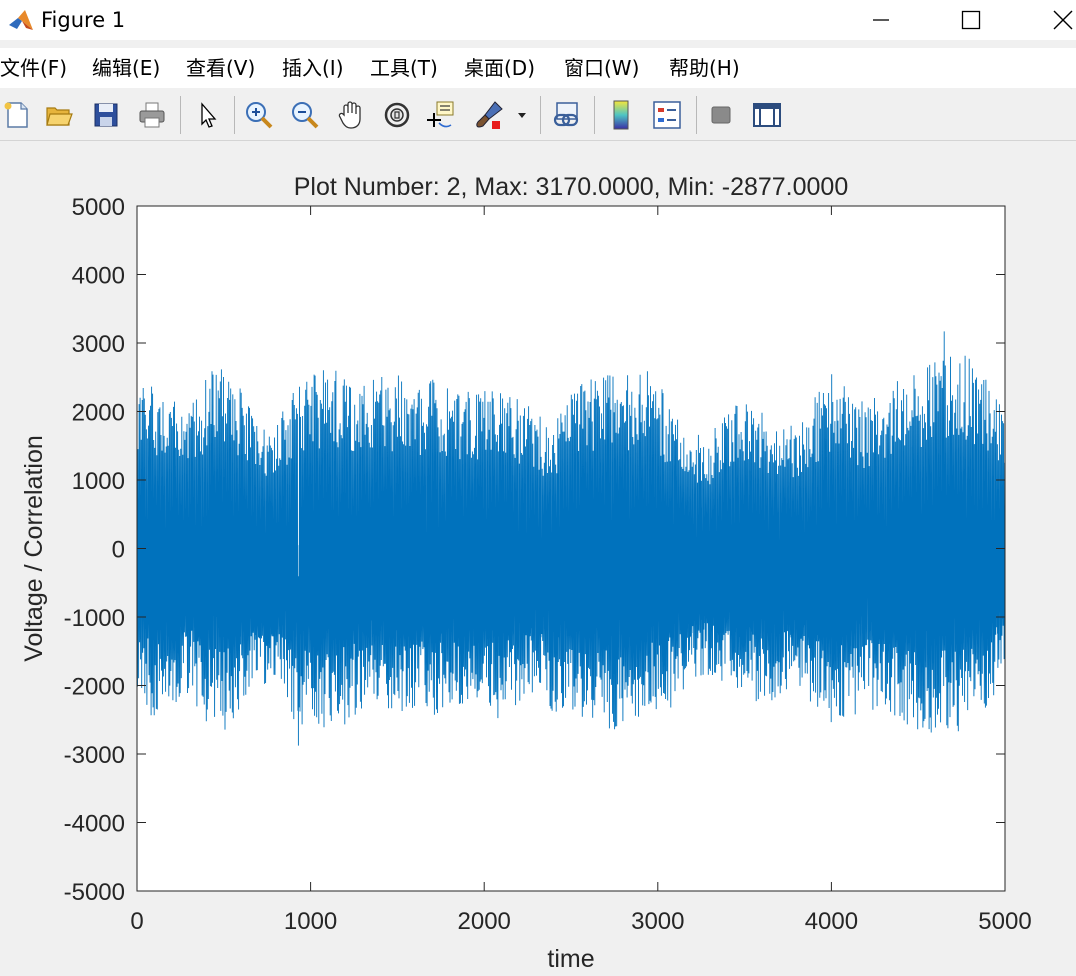 The width and height of the screenshot is (1076, 976). What do you see at coordinates (98, 413) in the screenshot?
I see `y-tick-label: 2000` at bounding box center [98, 413].